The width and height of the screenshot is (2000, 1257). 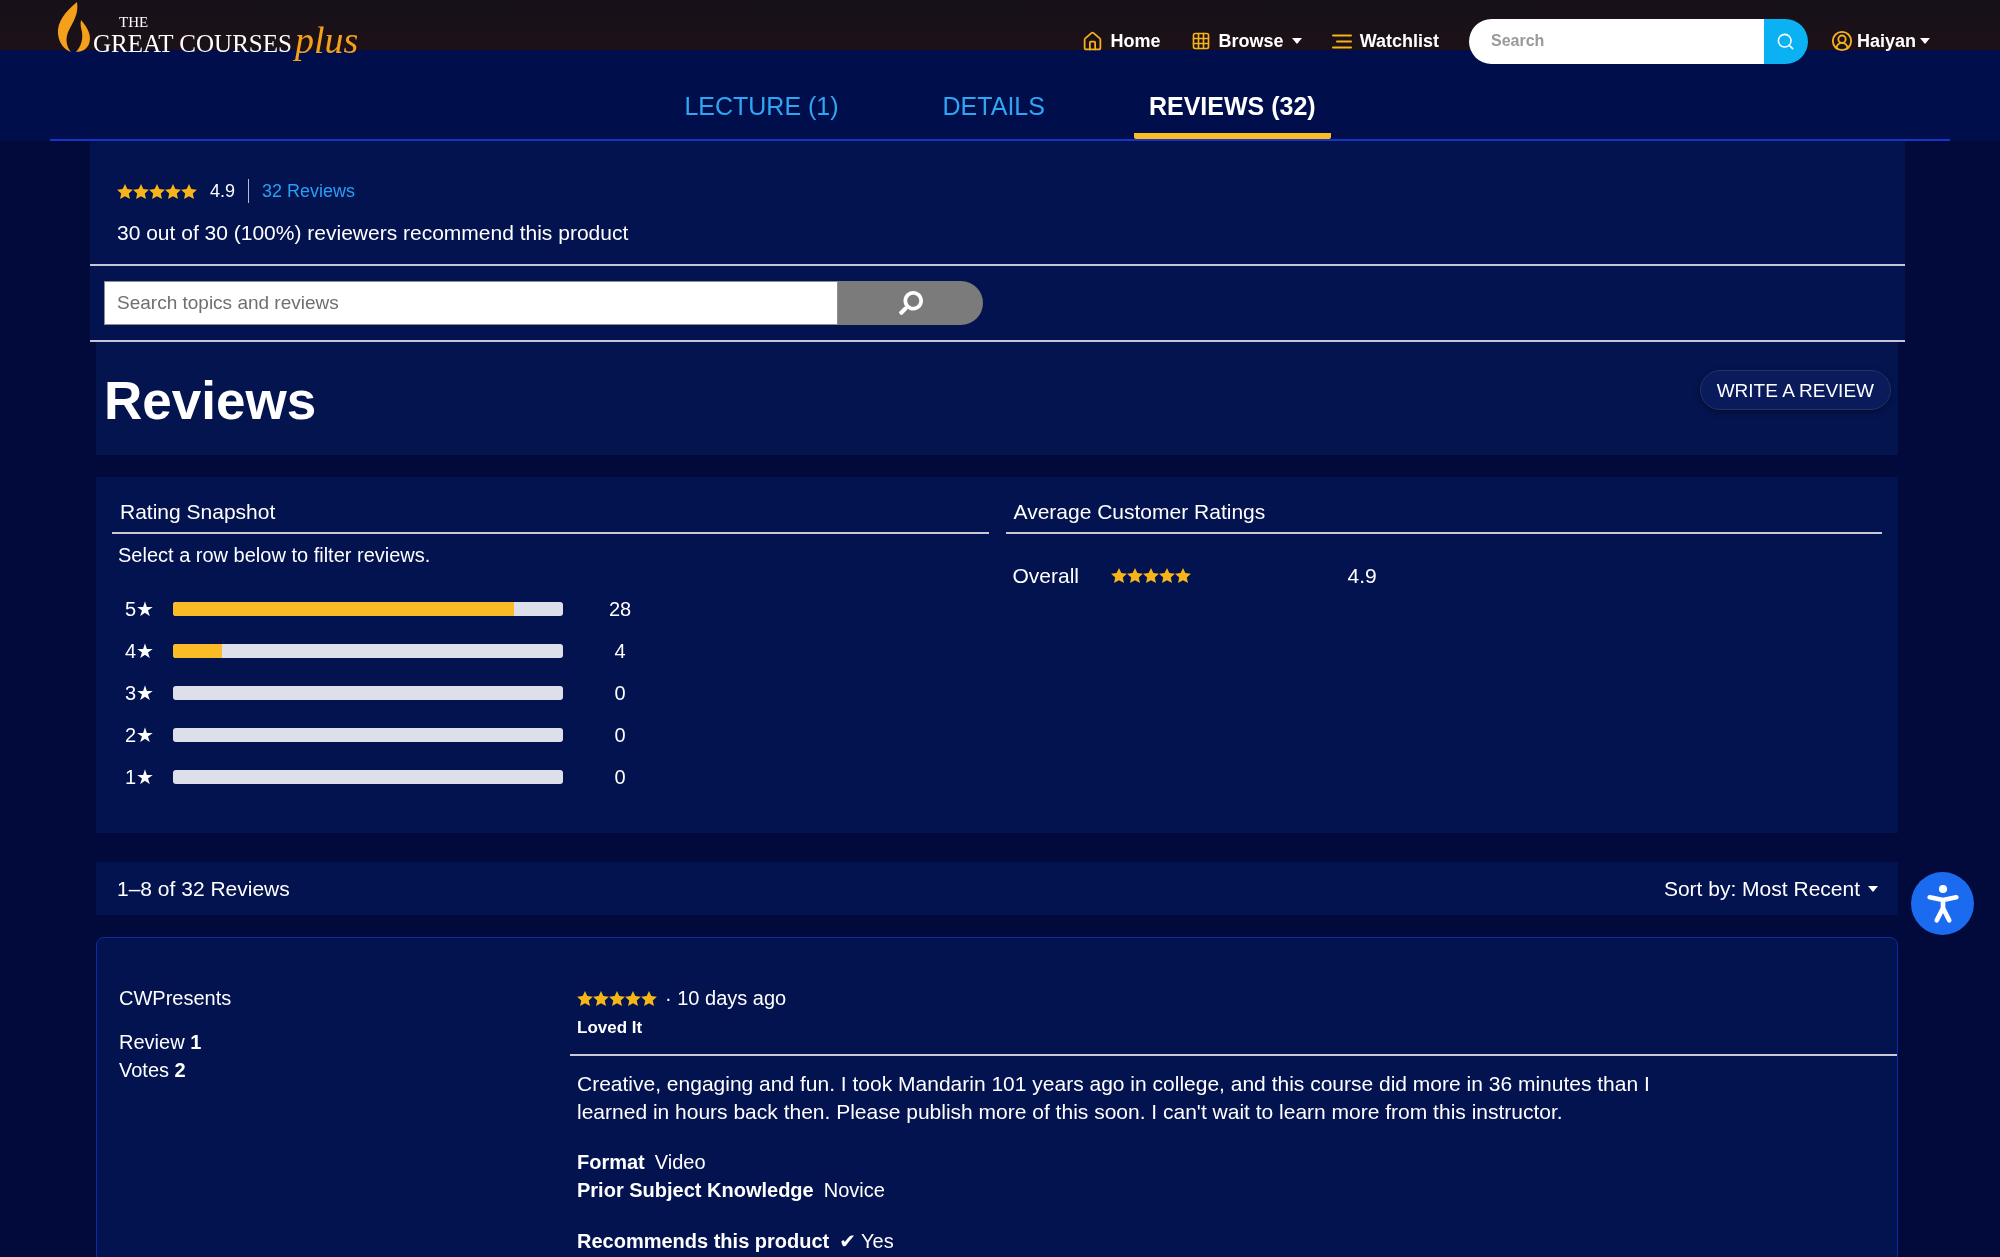 What do you see at coordinates (1616, 41) in the screenshot?
I see `search-field: Search` at bounding box center [1616, 41].